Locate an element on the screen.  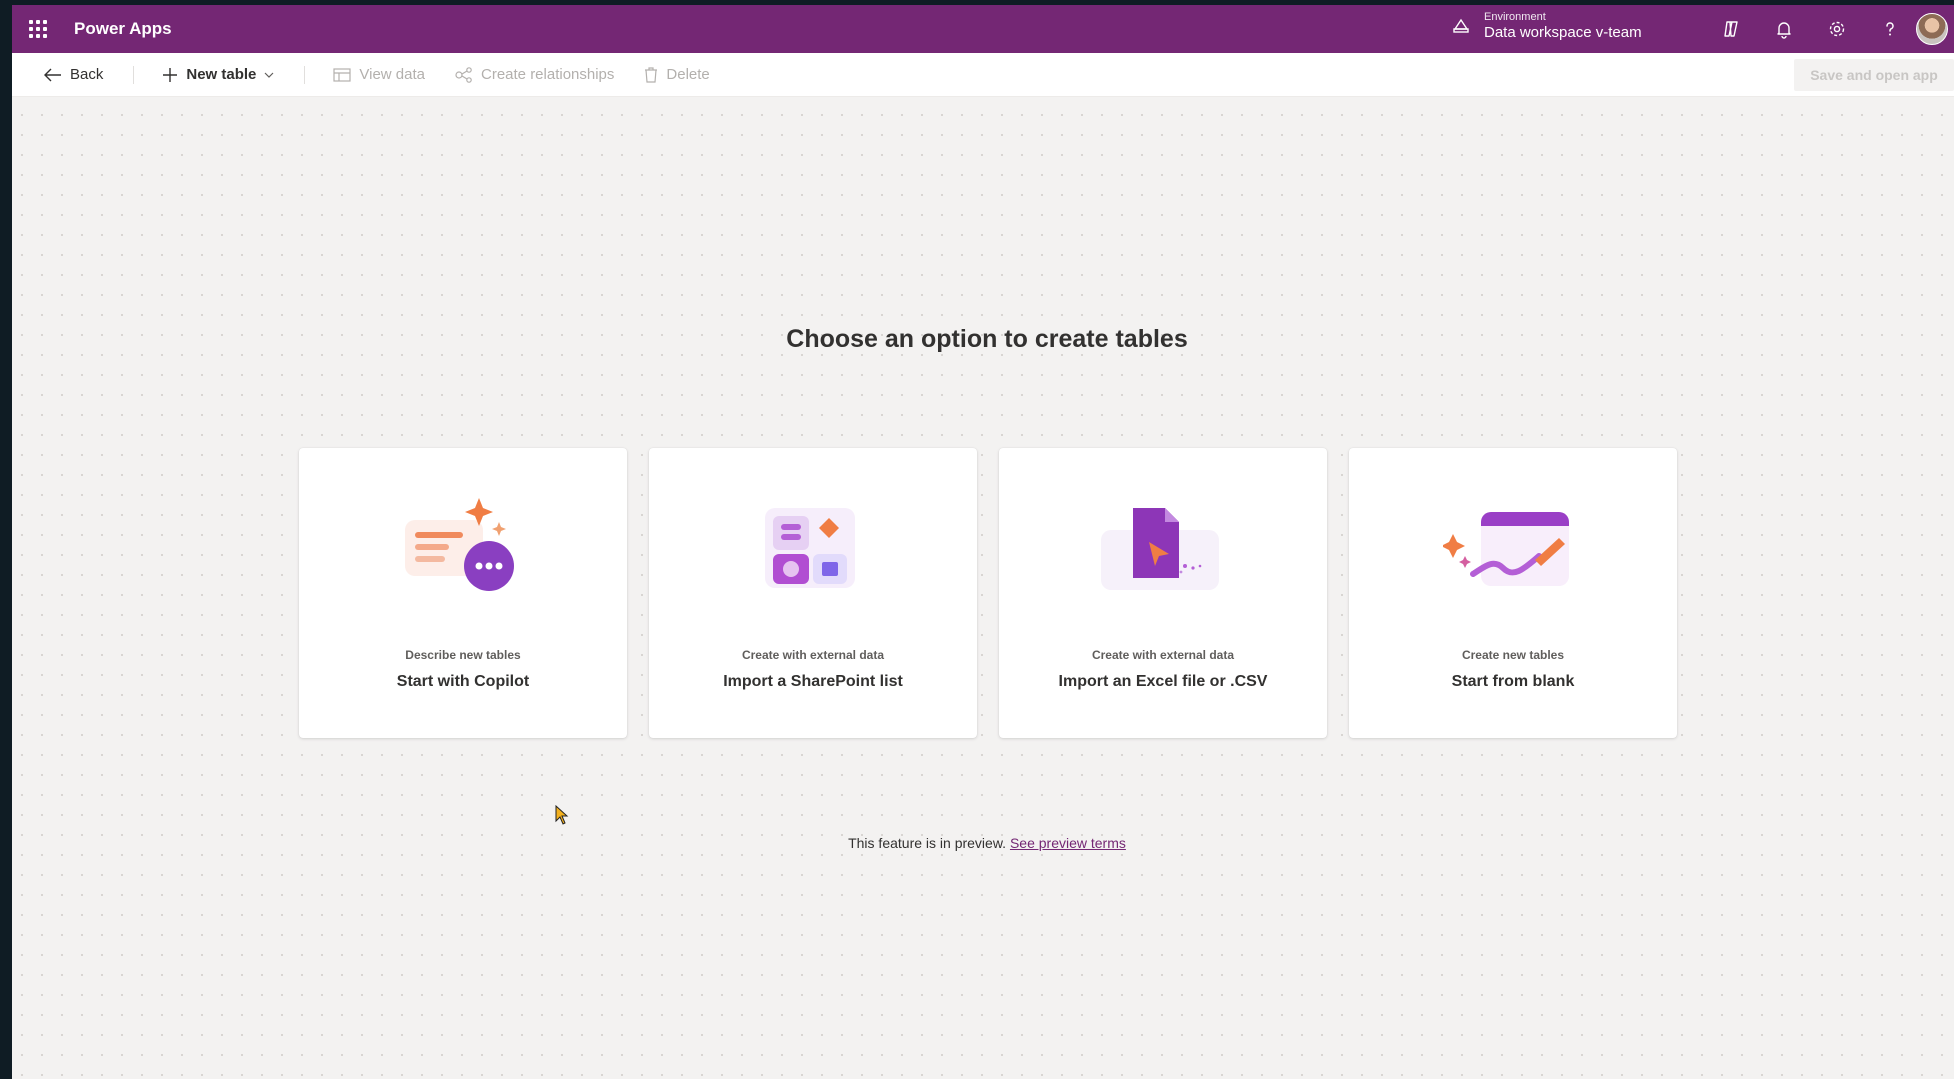
help-icon is located at coordinates (1889, 29).